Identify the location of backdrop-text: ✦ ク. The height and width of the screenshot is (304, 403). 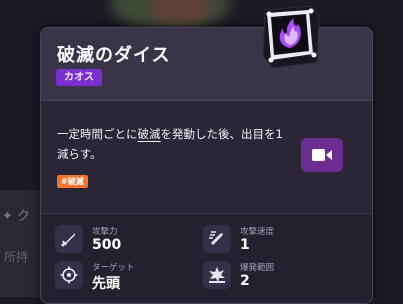
(16, 216).